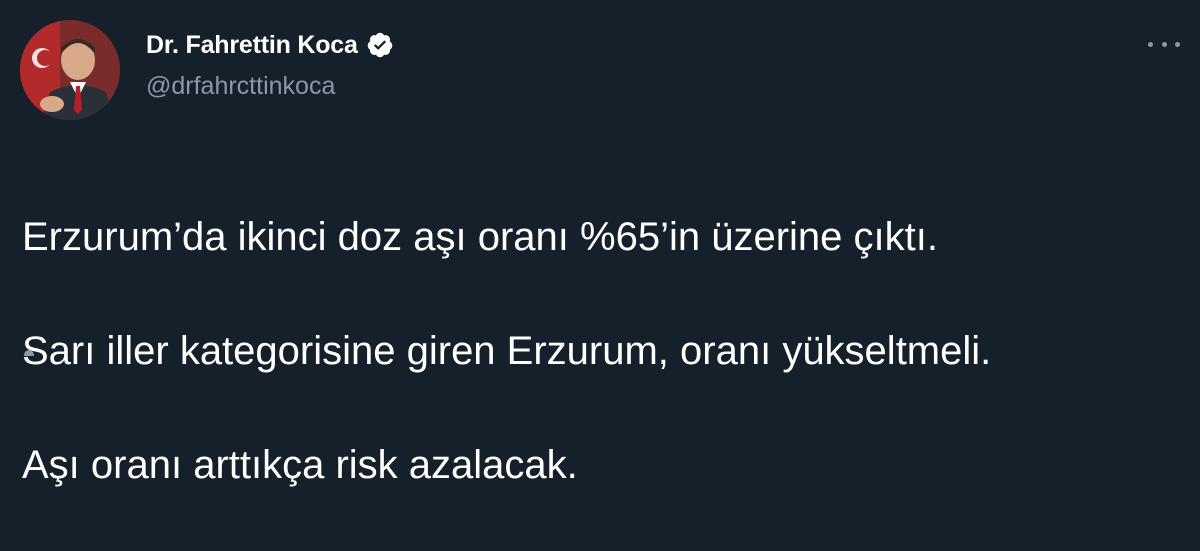 The height and width of the screenshot is (551, 1200). Describe the element at coordinates (240, 86) in the screenshot. I see `author-handle: @drfahrcttinkoca` at that location.